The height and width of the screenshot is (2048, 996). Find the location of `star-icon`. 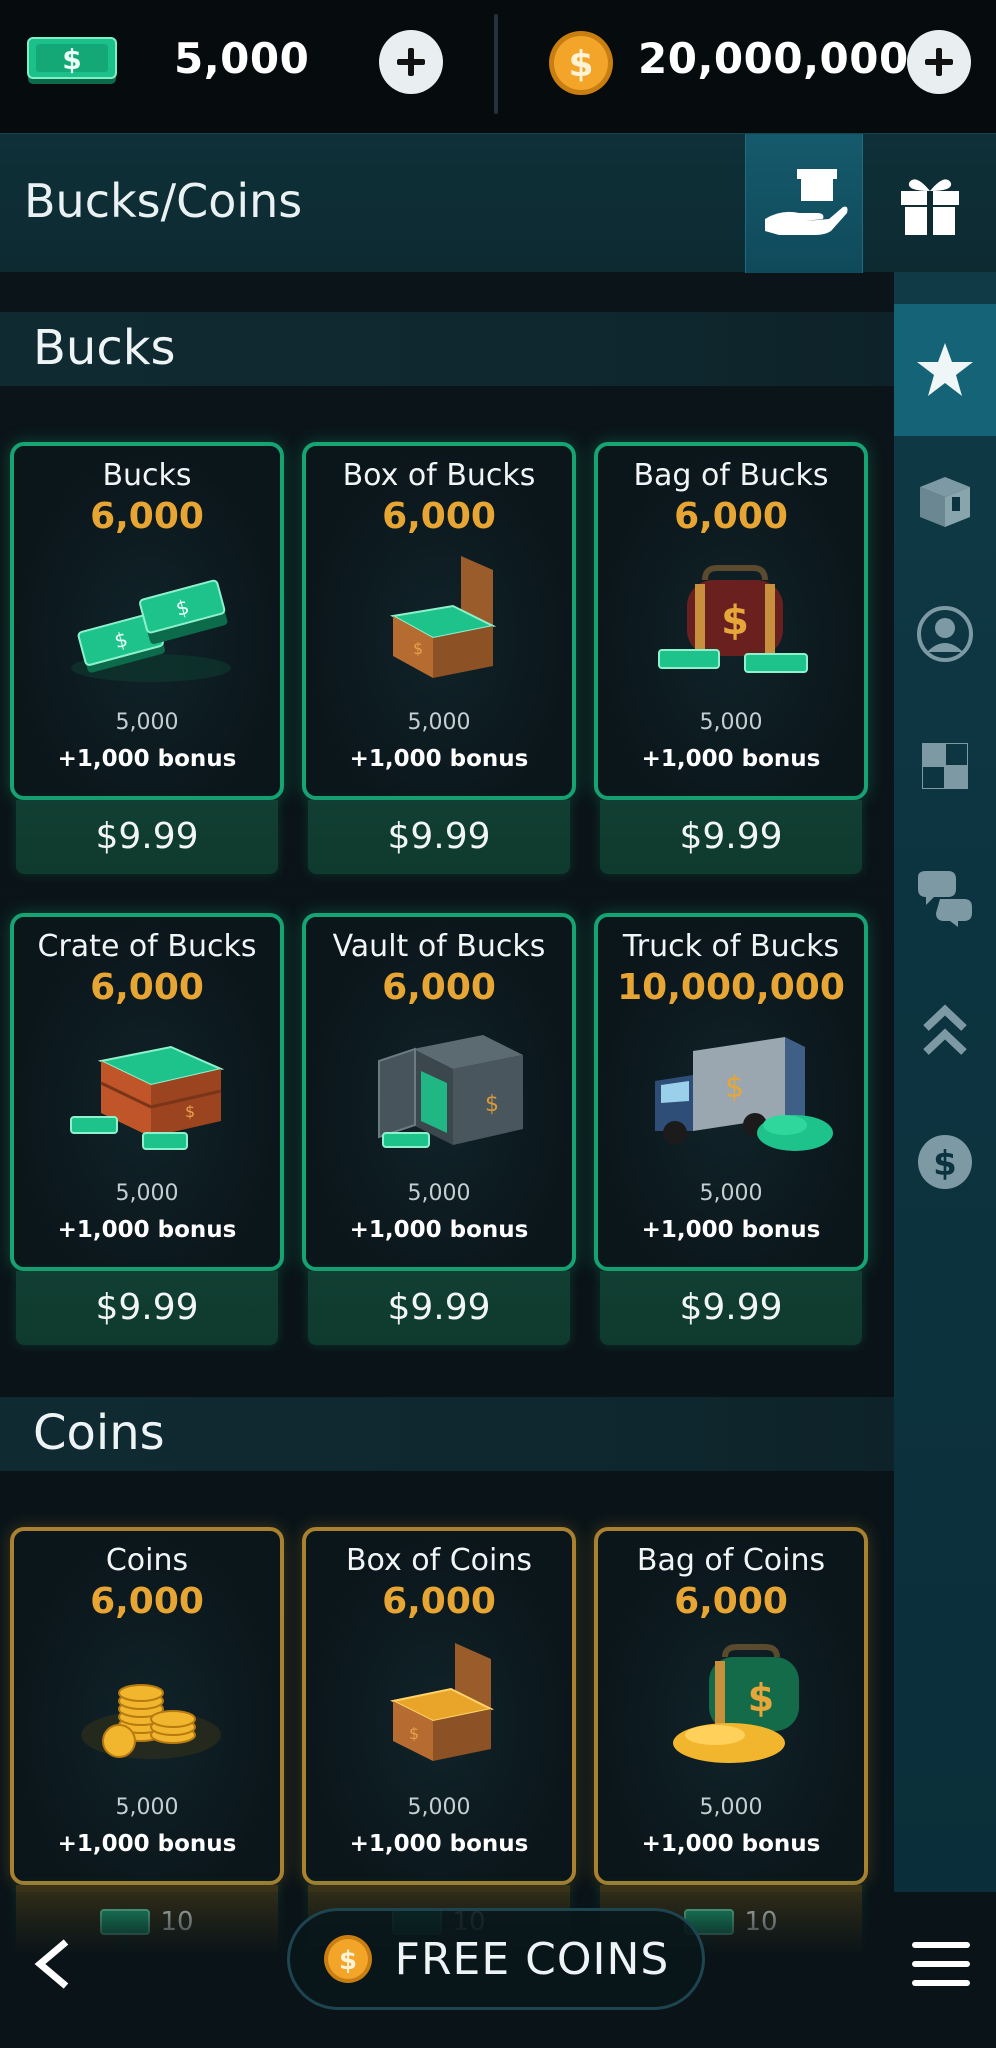

star-icon is located at coordinates (945, 369).